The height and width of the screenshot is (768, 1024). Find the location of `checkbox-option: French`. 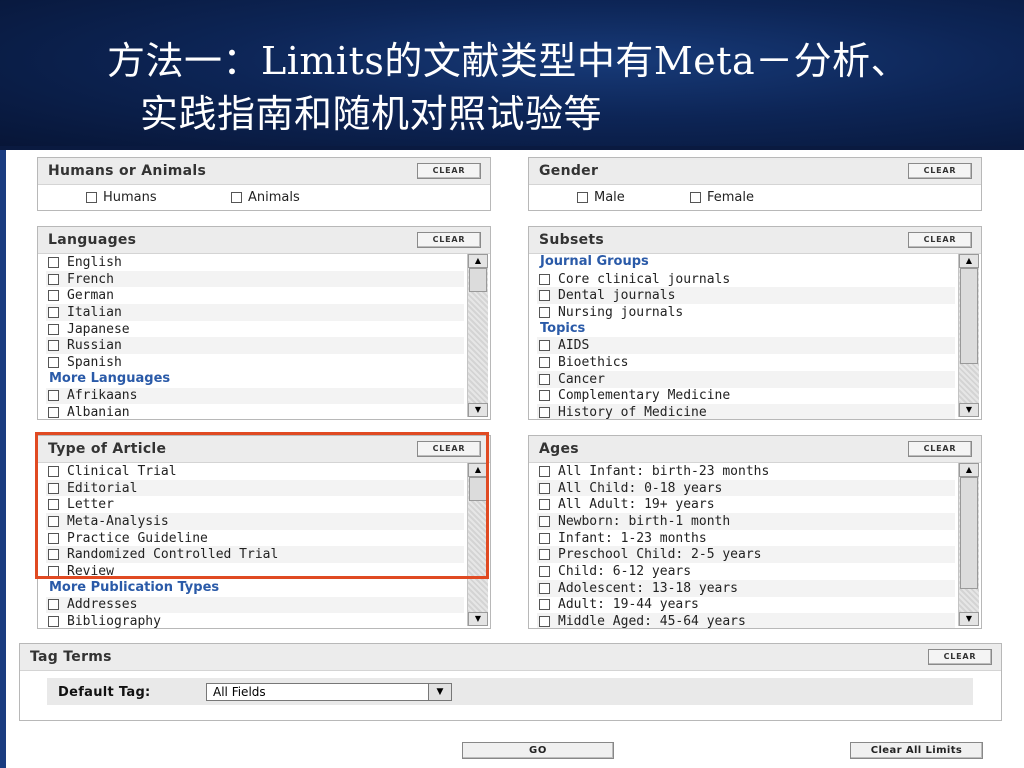

checkbox-option: French is located at coordinates (255, 279).